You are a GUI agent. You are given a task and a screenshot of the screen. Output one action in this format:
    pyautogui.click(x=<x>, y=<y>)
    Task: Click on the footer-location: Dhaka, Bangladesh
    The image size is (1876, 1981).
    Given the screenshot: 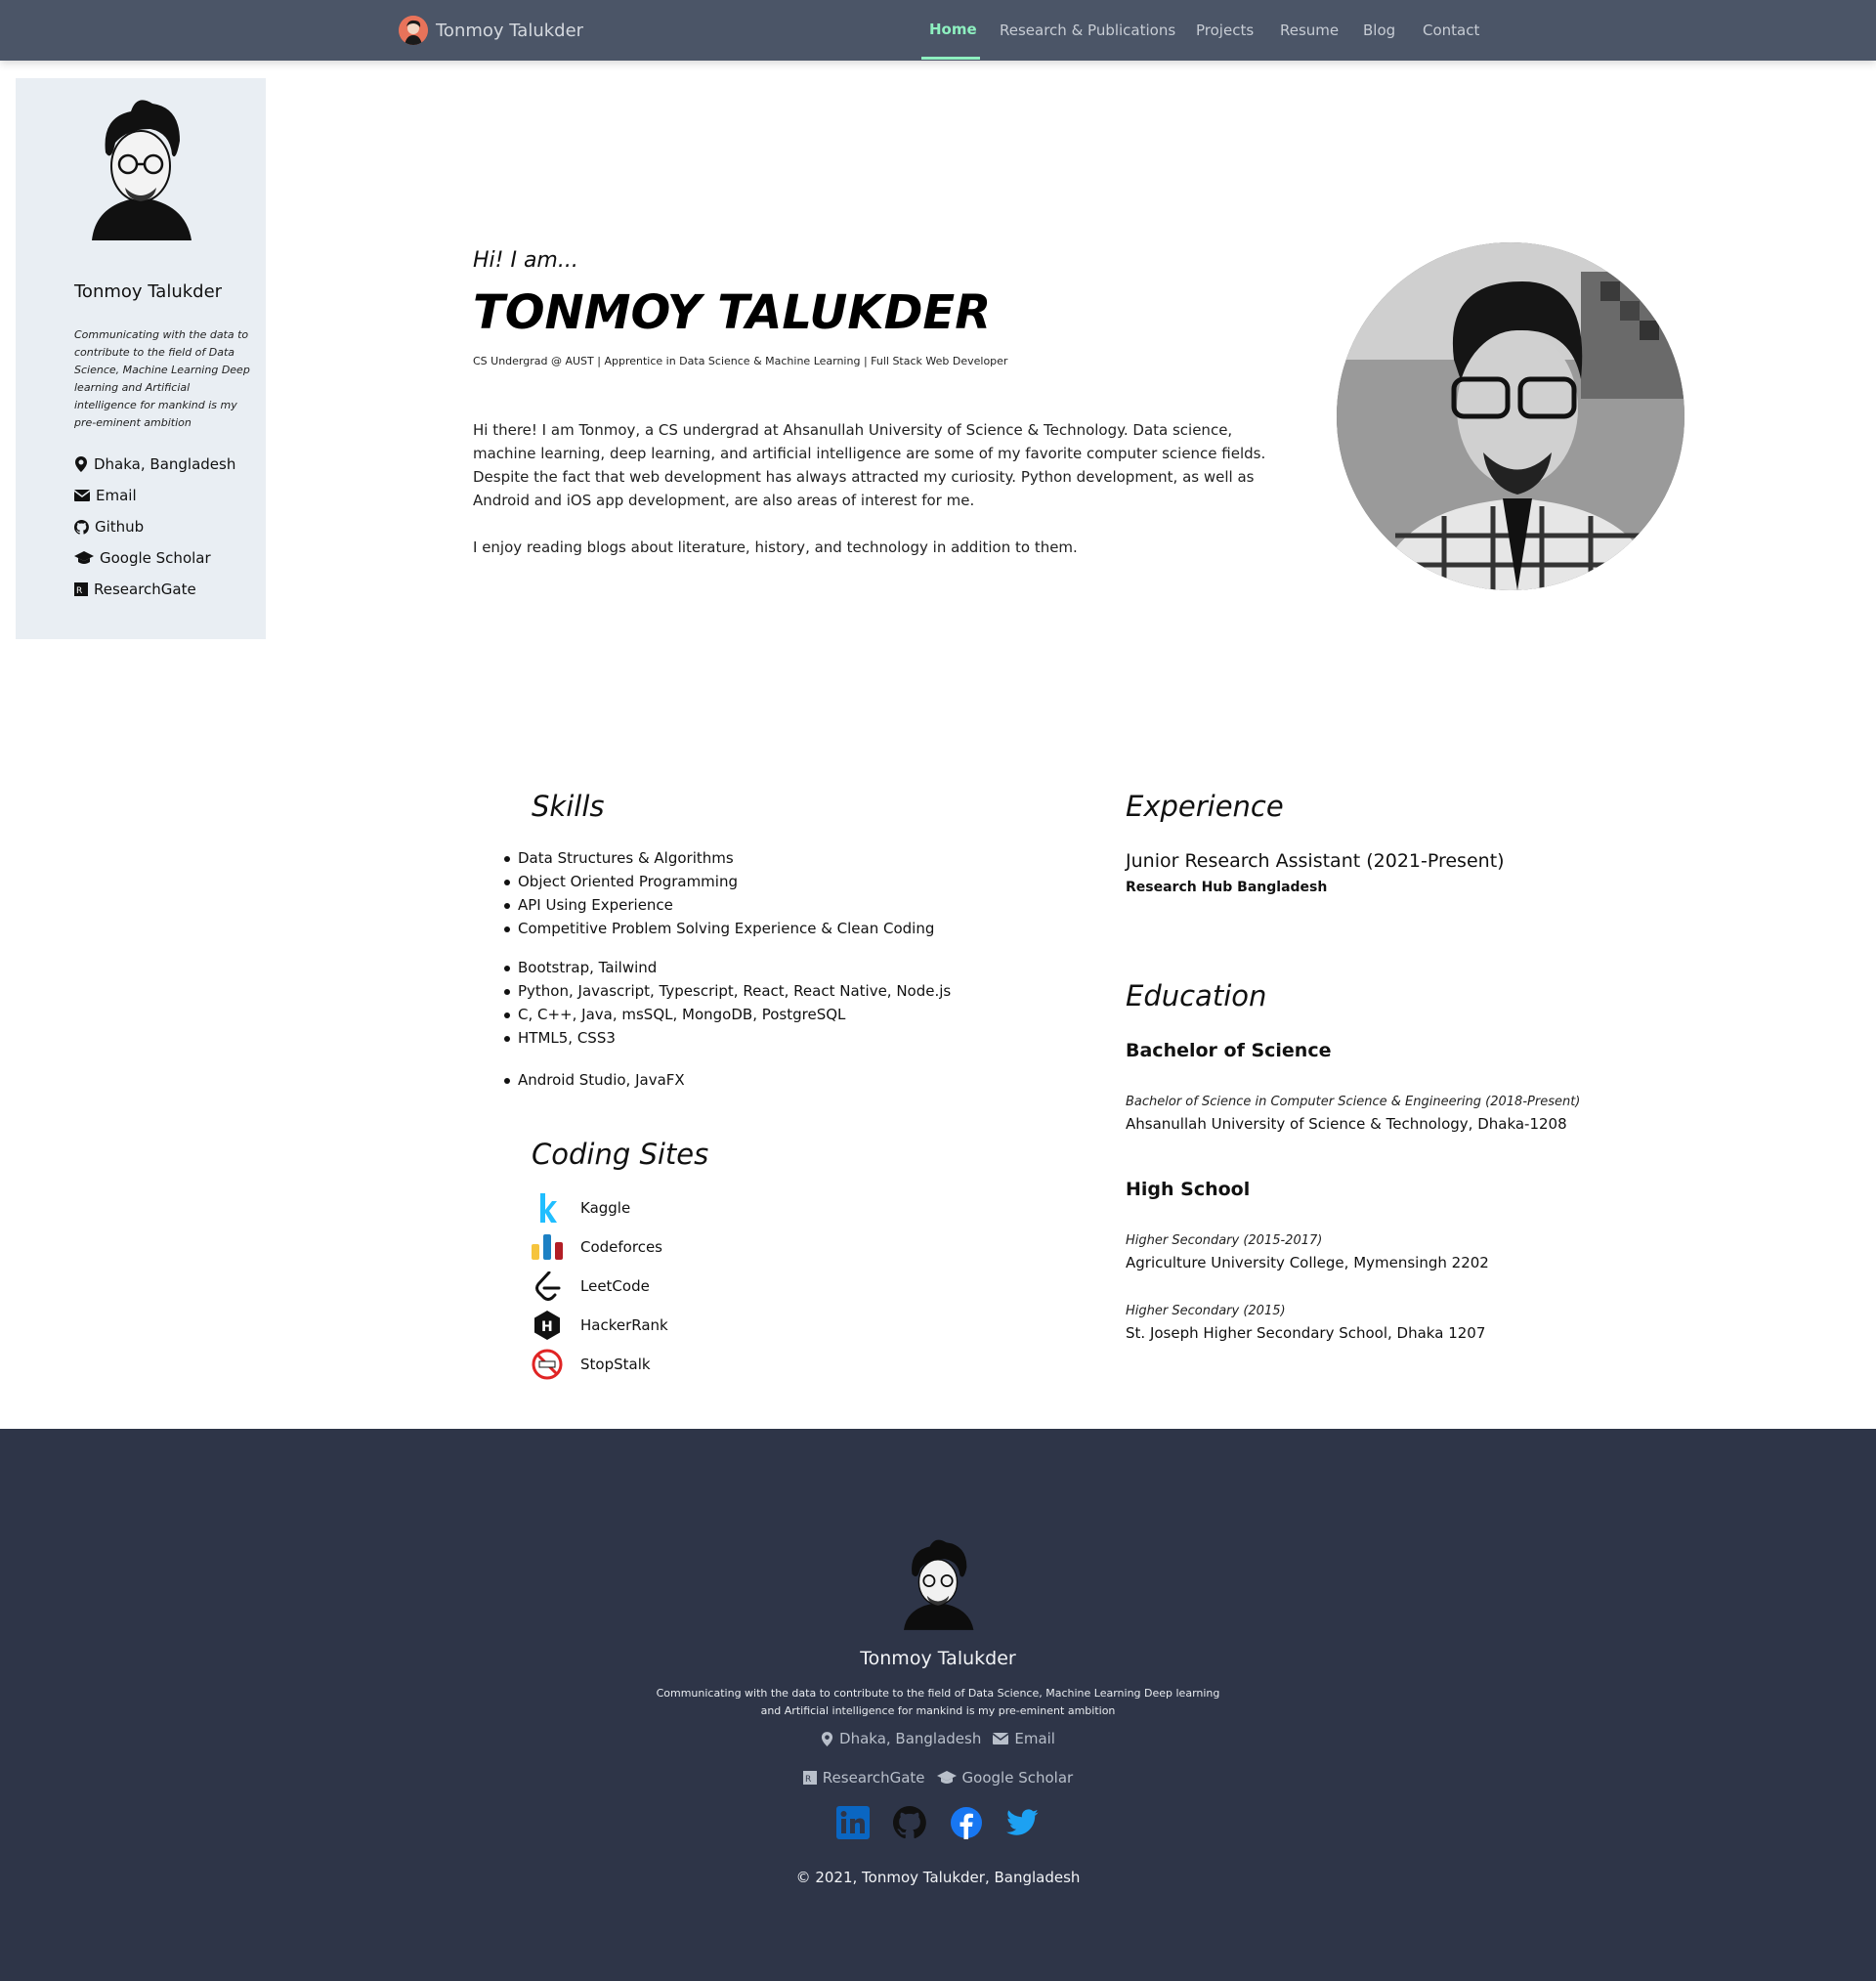 What is the action you would take?
    pyautogui.click(x=901, y=1738)
    